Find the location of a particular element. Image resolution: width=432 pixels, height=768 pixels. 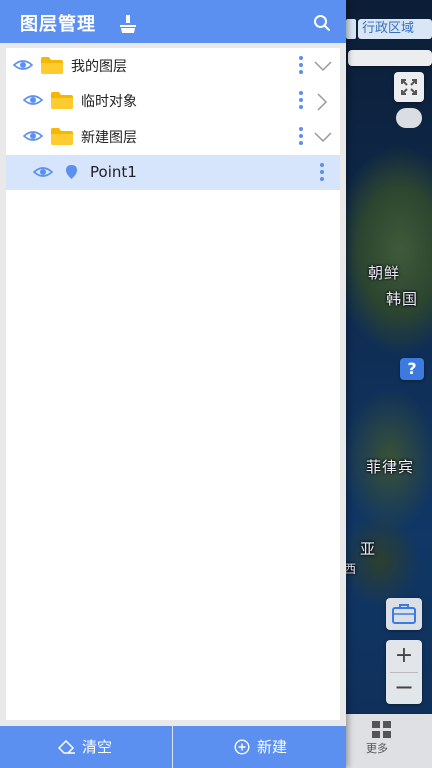

layer-label: 我的图层 is located at coordinates (99, 67).